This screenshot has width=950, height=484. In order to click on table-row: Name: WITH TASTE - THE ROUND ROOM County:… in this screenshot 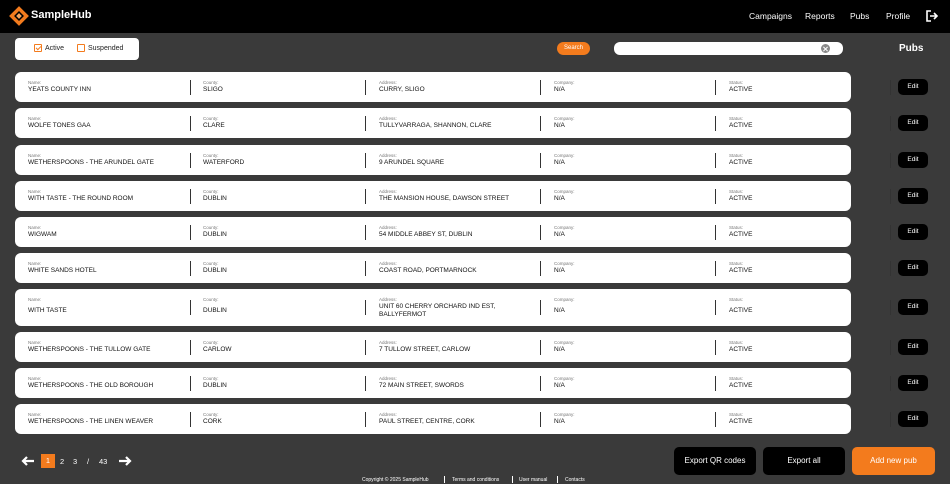, I will do `click(453, 196)`.